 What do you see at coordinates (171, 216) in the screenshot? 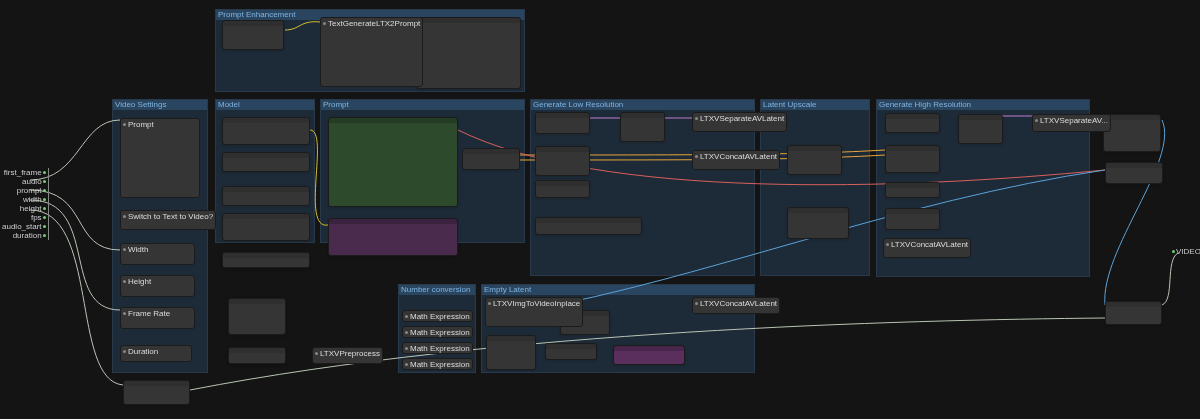
I see `node-title: Switch to Text to Video?` at bounding box center [171, 216].